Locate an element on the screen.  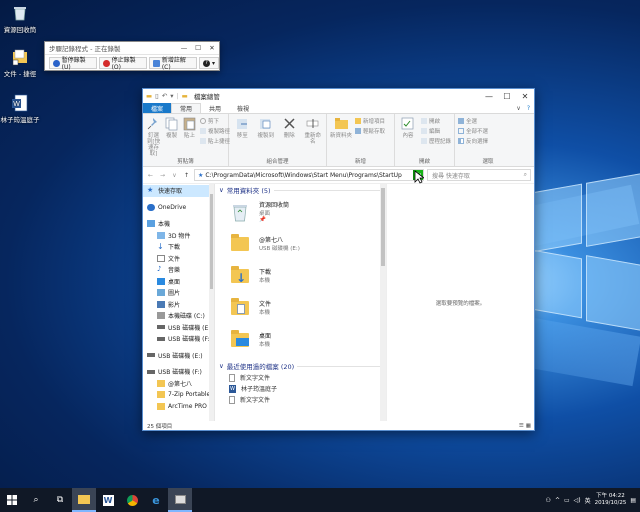
taskbar-file-explorer is located at coordinates (84, 500).